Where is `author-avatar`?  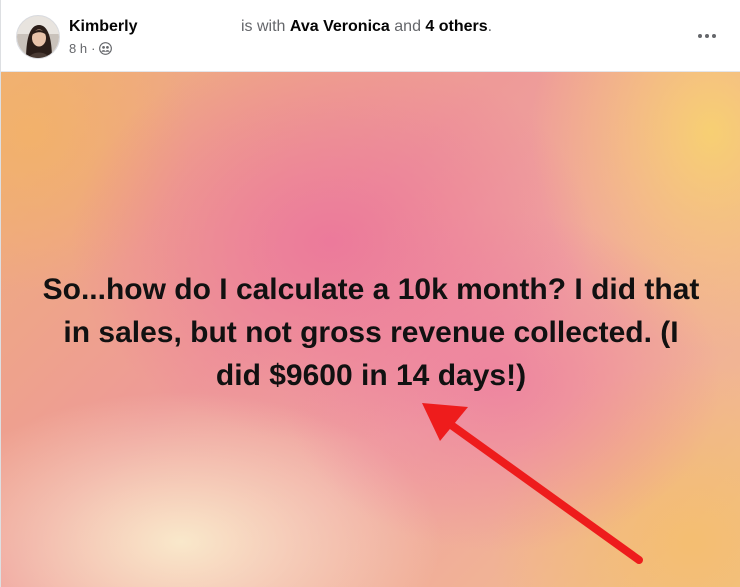 author-avatar is located at coordinates (38, 37).